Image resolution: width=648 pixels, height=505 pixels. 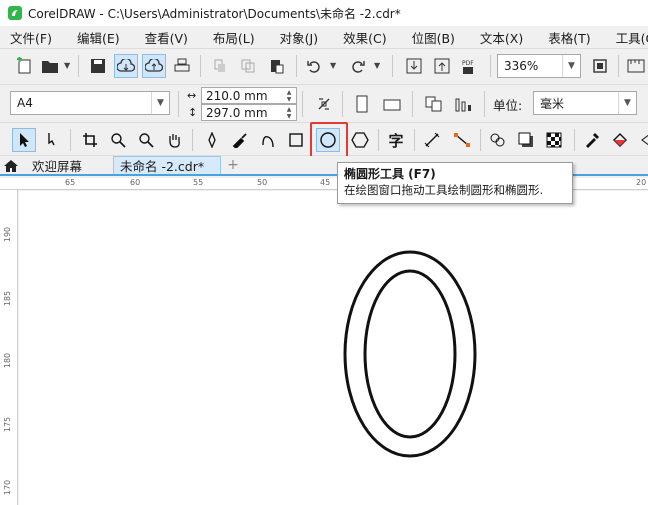 What do you see at coordinates (98, 37) in the screenshot?
I see `menu-edit: 编辑(E)` at bounding box center [98, 37].